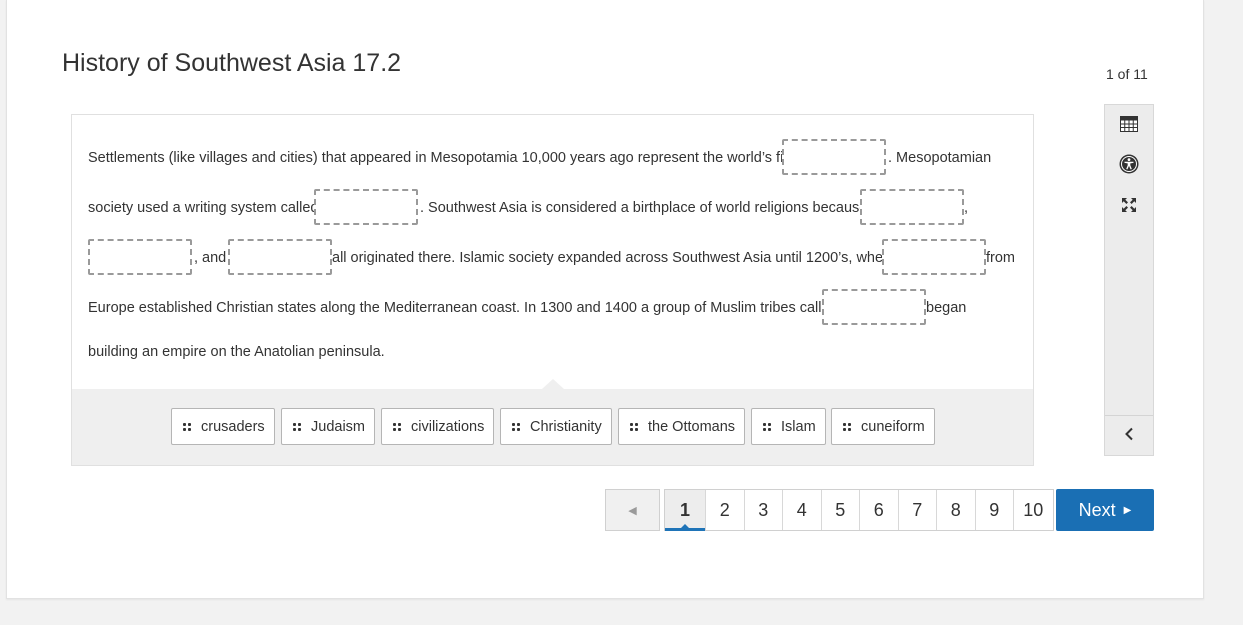 The image size is (1243, 625). I want to click on previous-button: ◀, so click(632, 510).